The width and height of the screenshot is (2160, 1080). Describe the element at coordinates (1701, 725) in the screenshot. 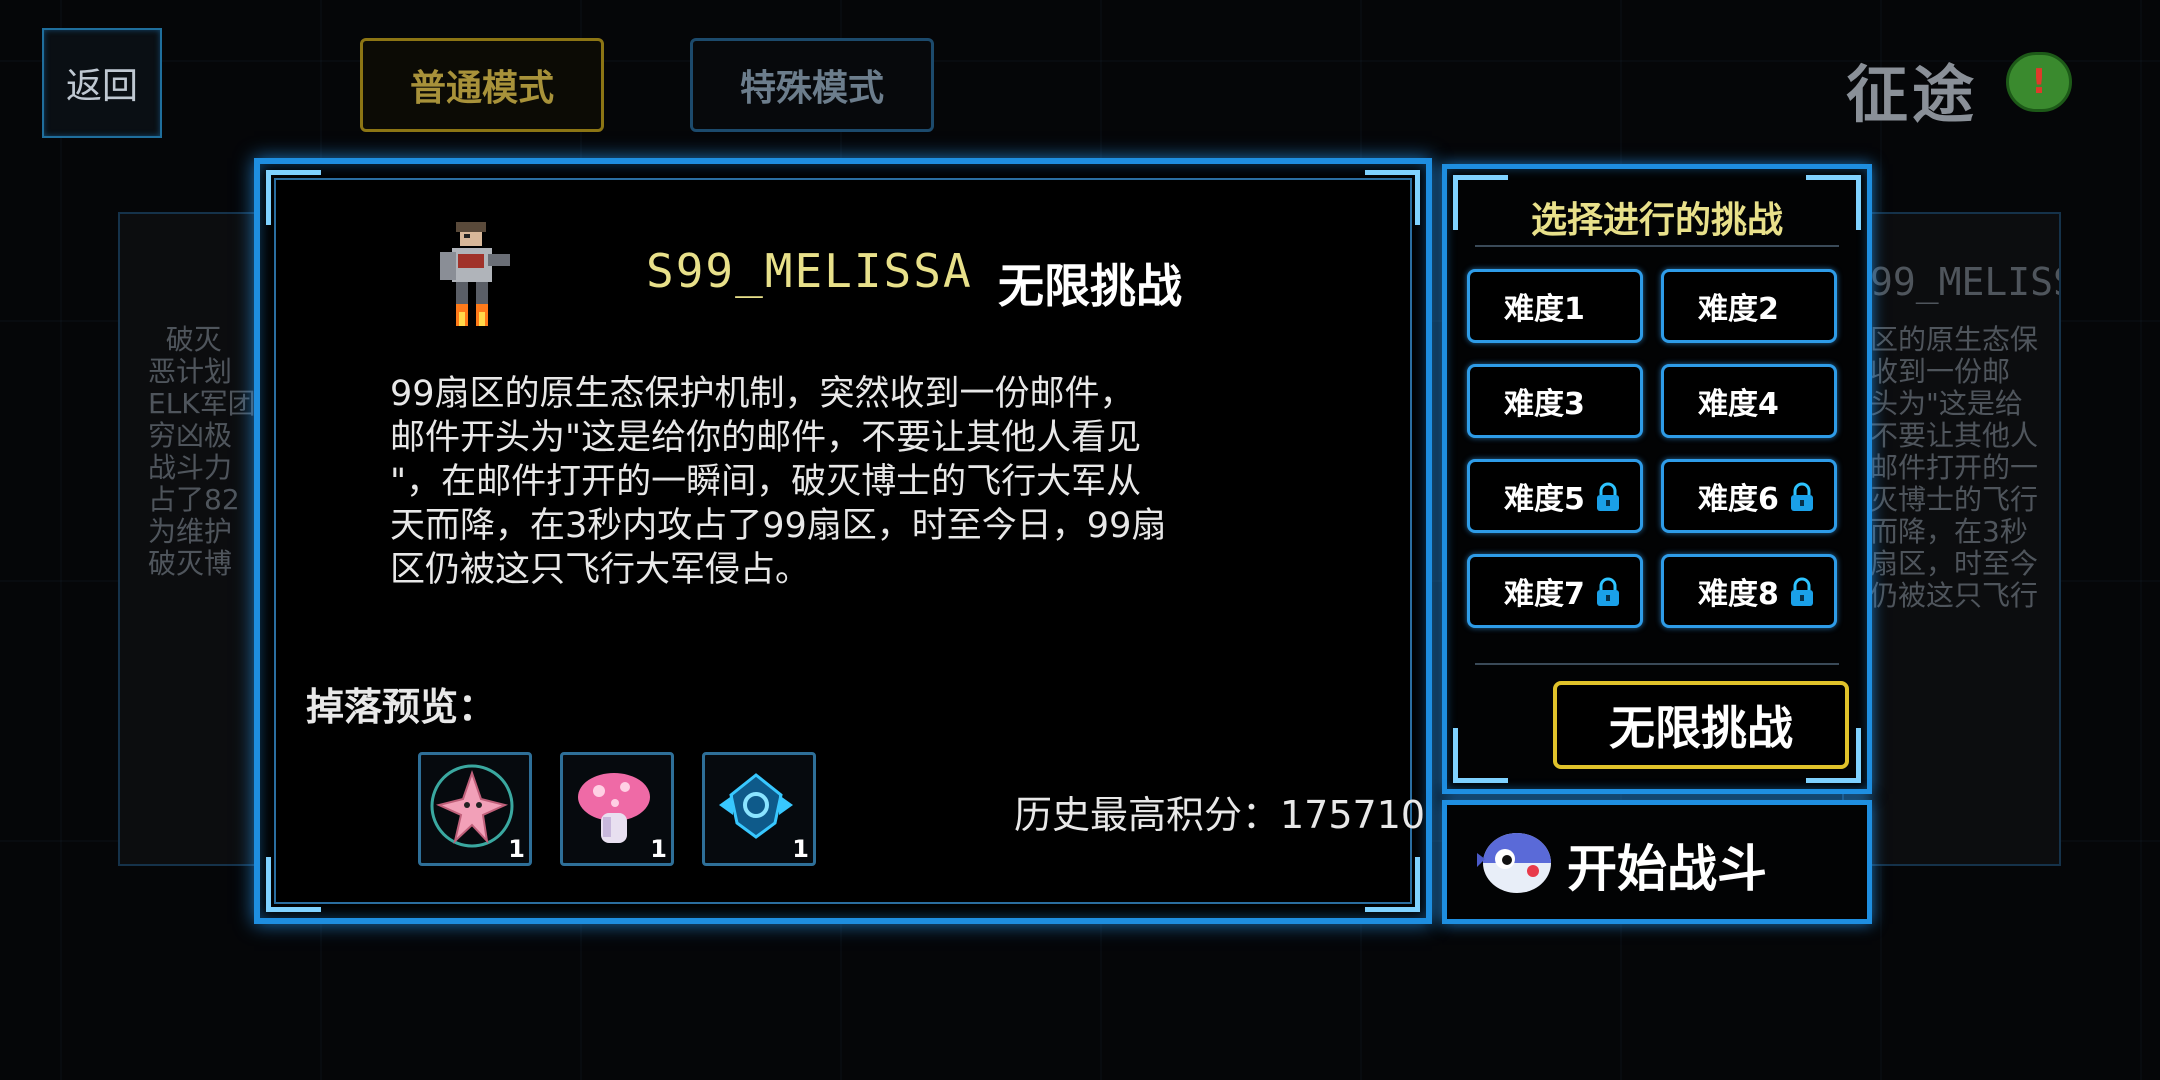

I see `infinite-challenge-button: 无限挑战` at that location.